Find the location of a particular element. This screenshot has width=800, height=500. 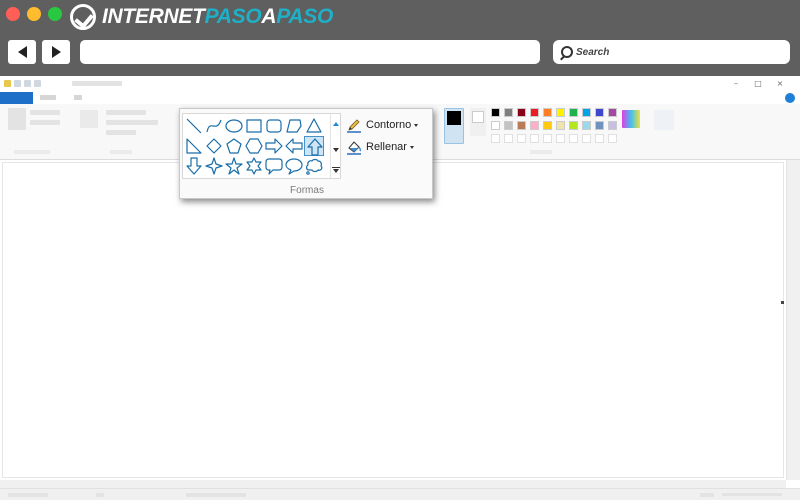

logo-check-icon is located at coordinates (83, 17).